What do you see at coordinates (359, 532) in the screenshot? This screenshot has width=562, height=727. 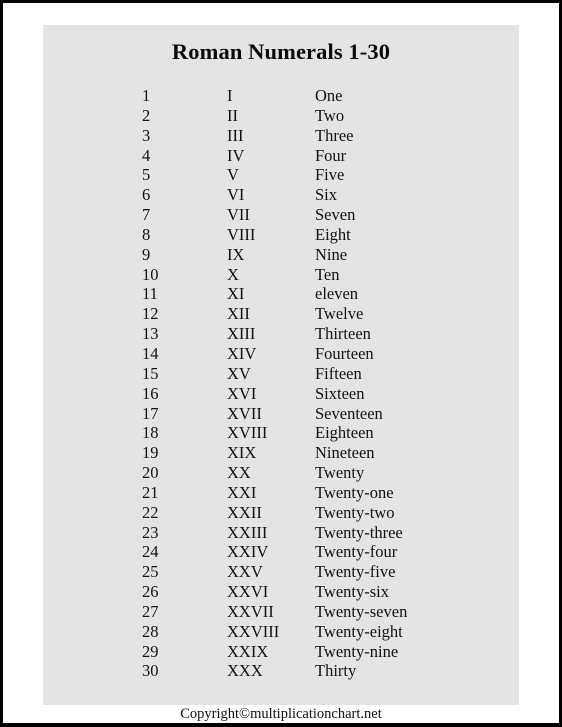 I see `number-word-cell: Twenty-three` at bounding box center [359, 532].